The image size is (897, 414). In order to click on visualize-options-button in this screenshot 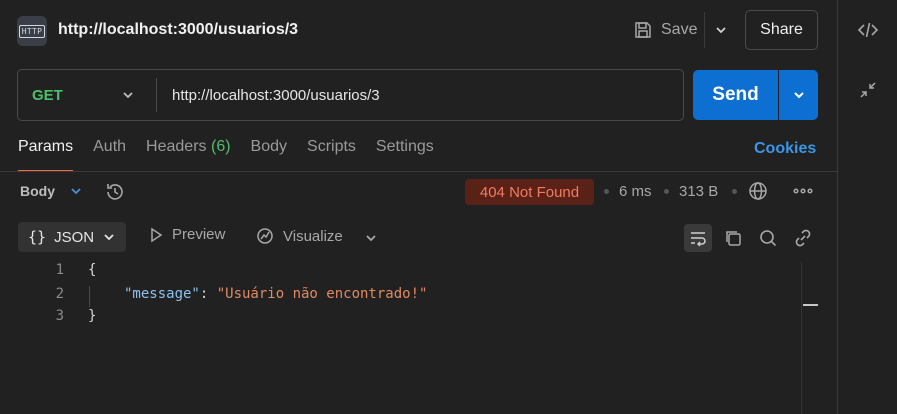, I will do `click(371, 238)`.